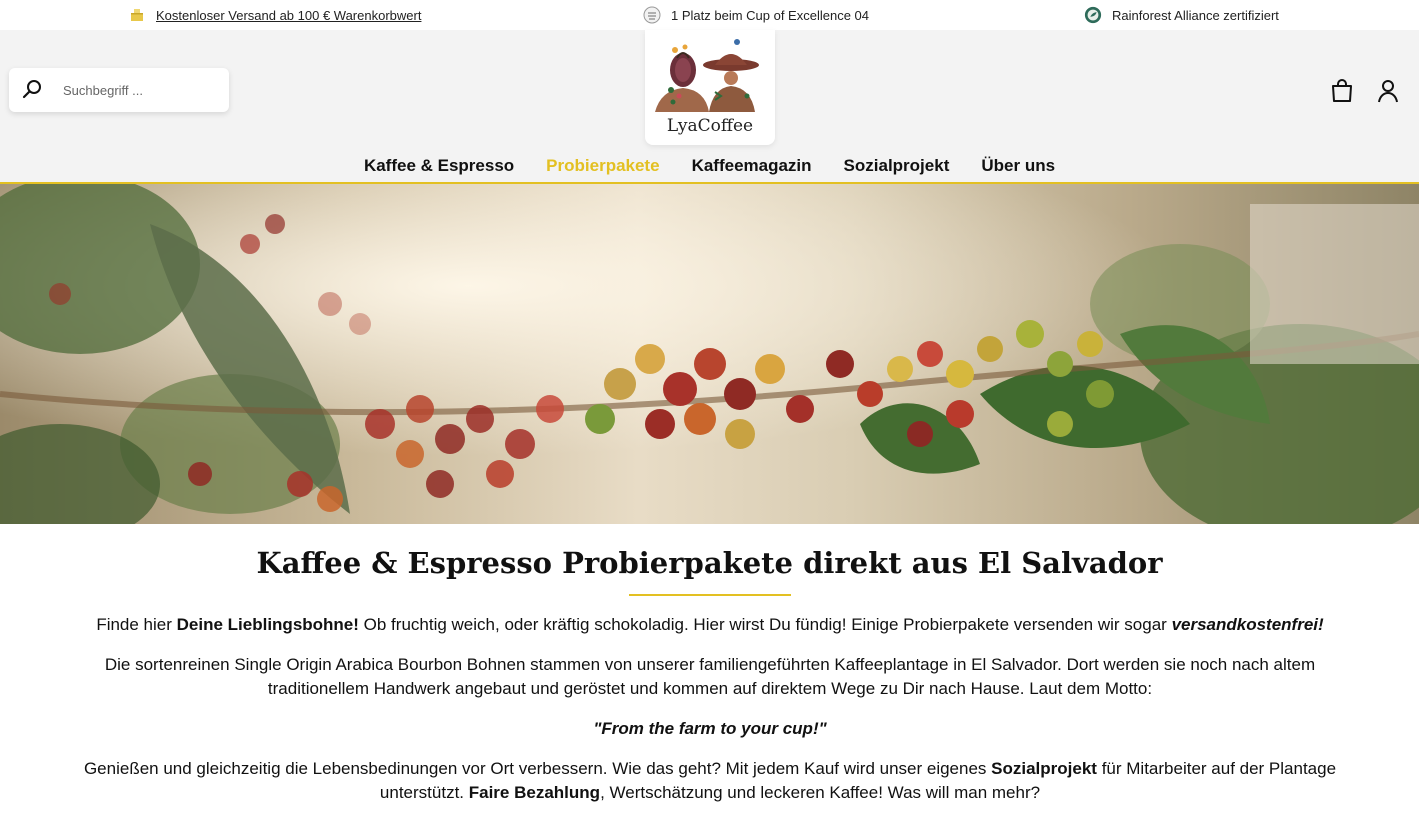 The height and width of the screenshot is (836, 1419). I want to click on account-button, so click(1388, 91).